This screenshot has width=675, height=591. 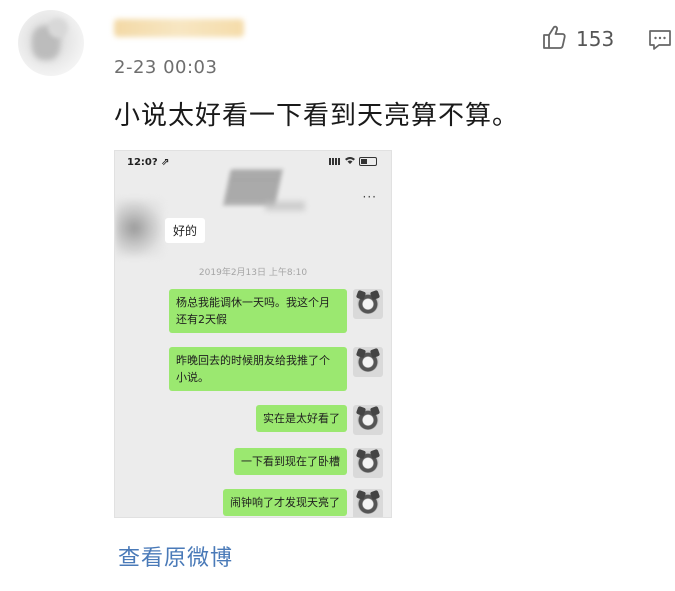 What do you see at coordinates (175, 556) in the screenshot?
I see `view-original-link: 查看原微博` at bounding box center [175, 556].